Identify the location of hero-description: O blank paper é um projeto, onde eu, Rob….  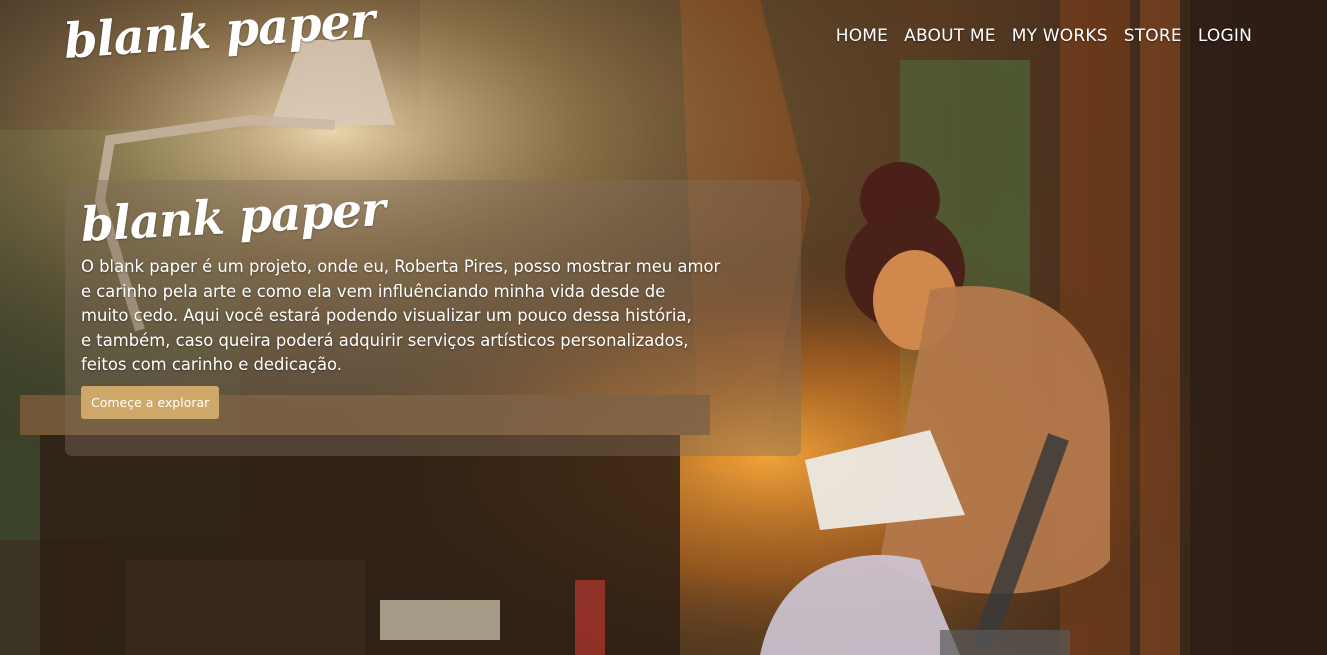
(401, 315).